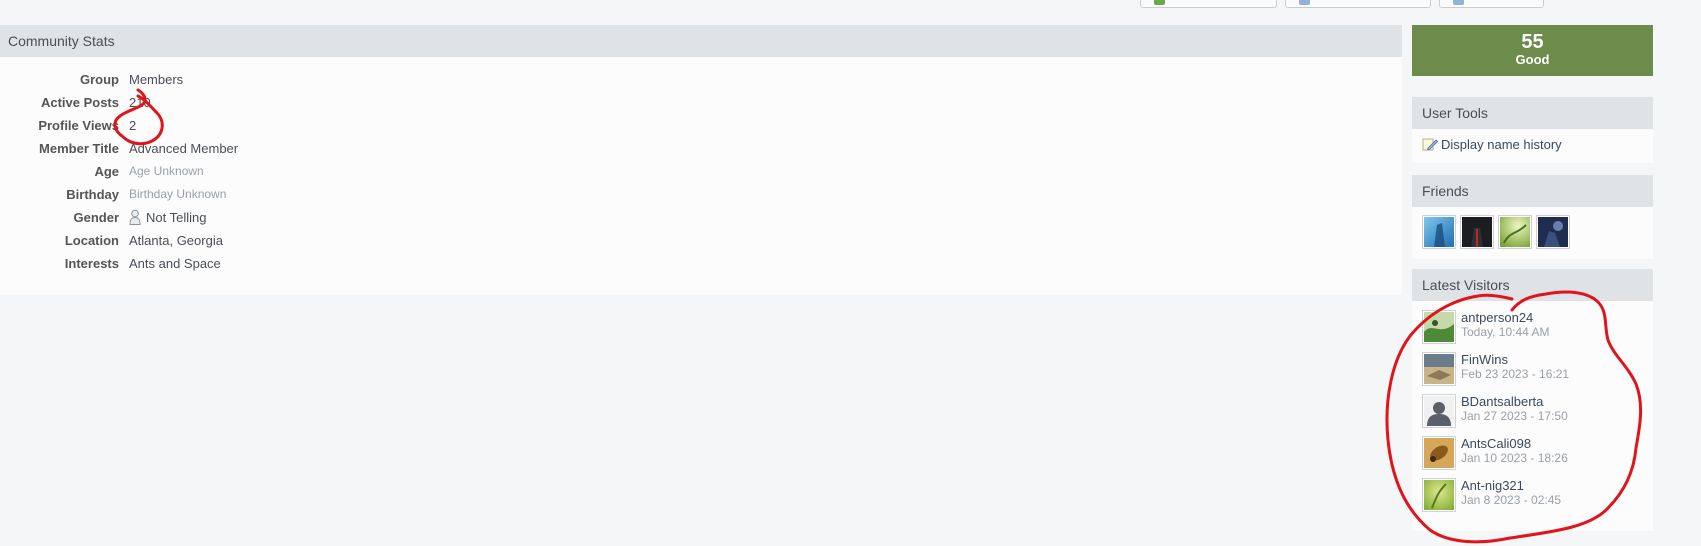  I want to click on stat-row-birthday: Birthday Birthday Unknown, so click(701, 194).